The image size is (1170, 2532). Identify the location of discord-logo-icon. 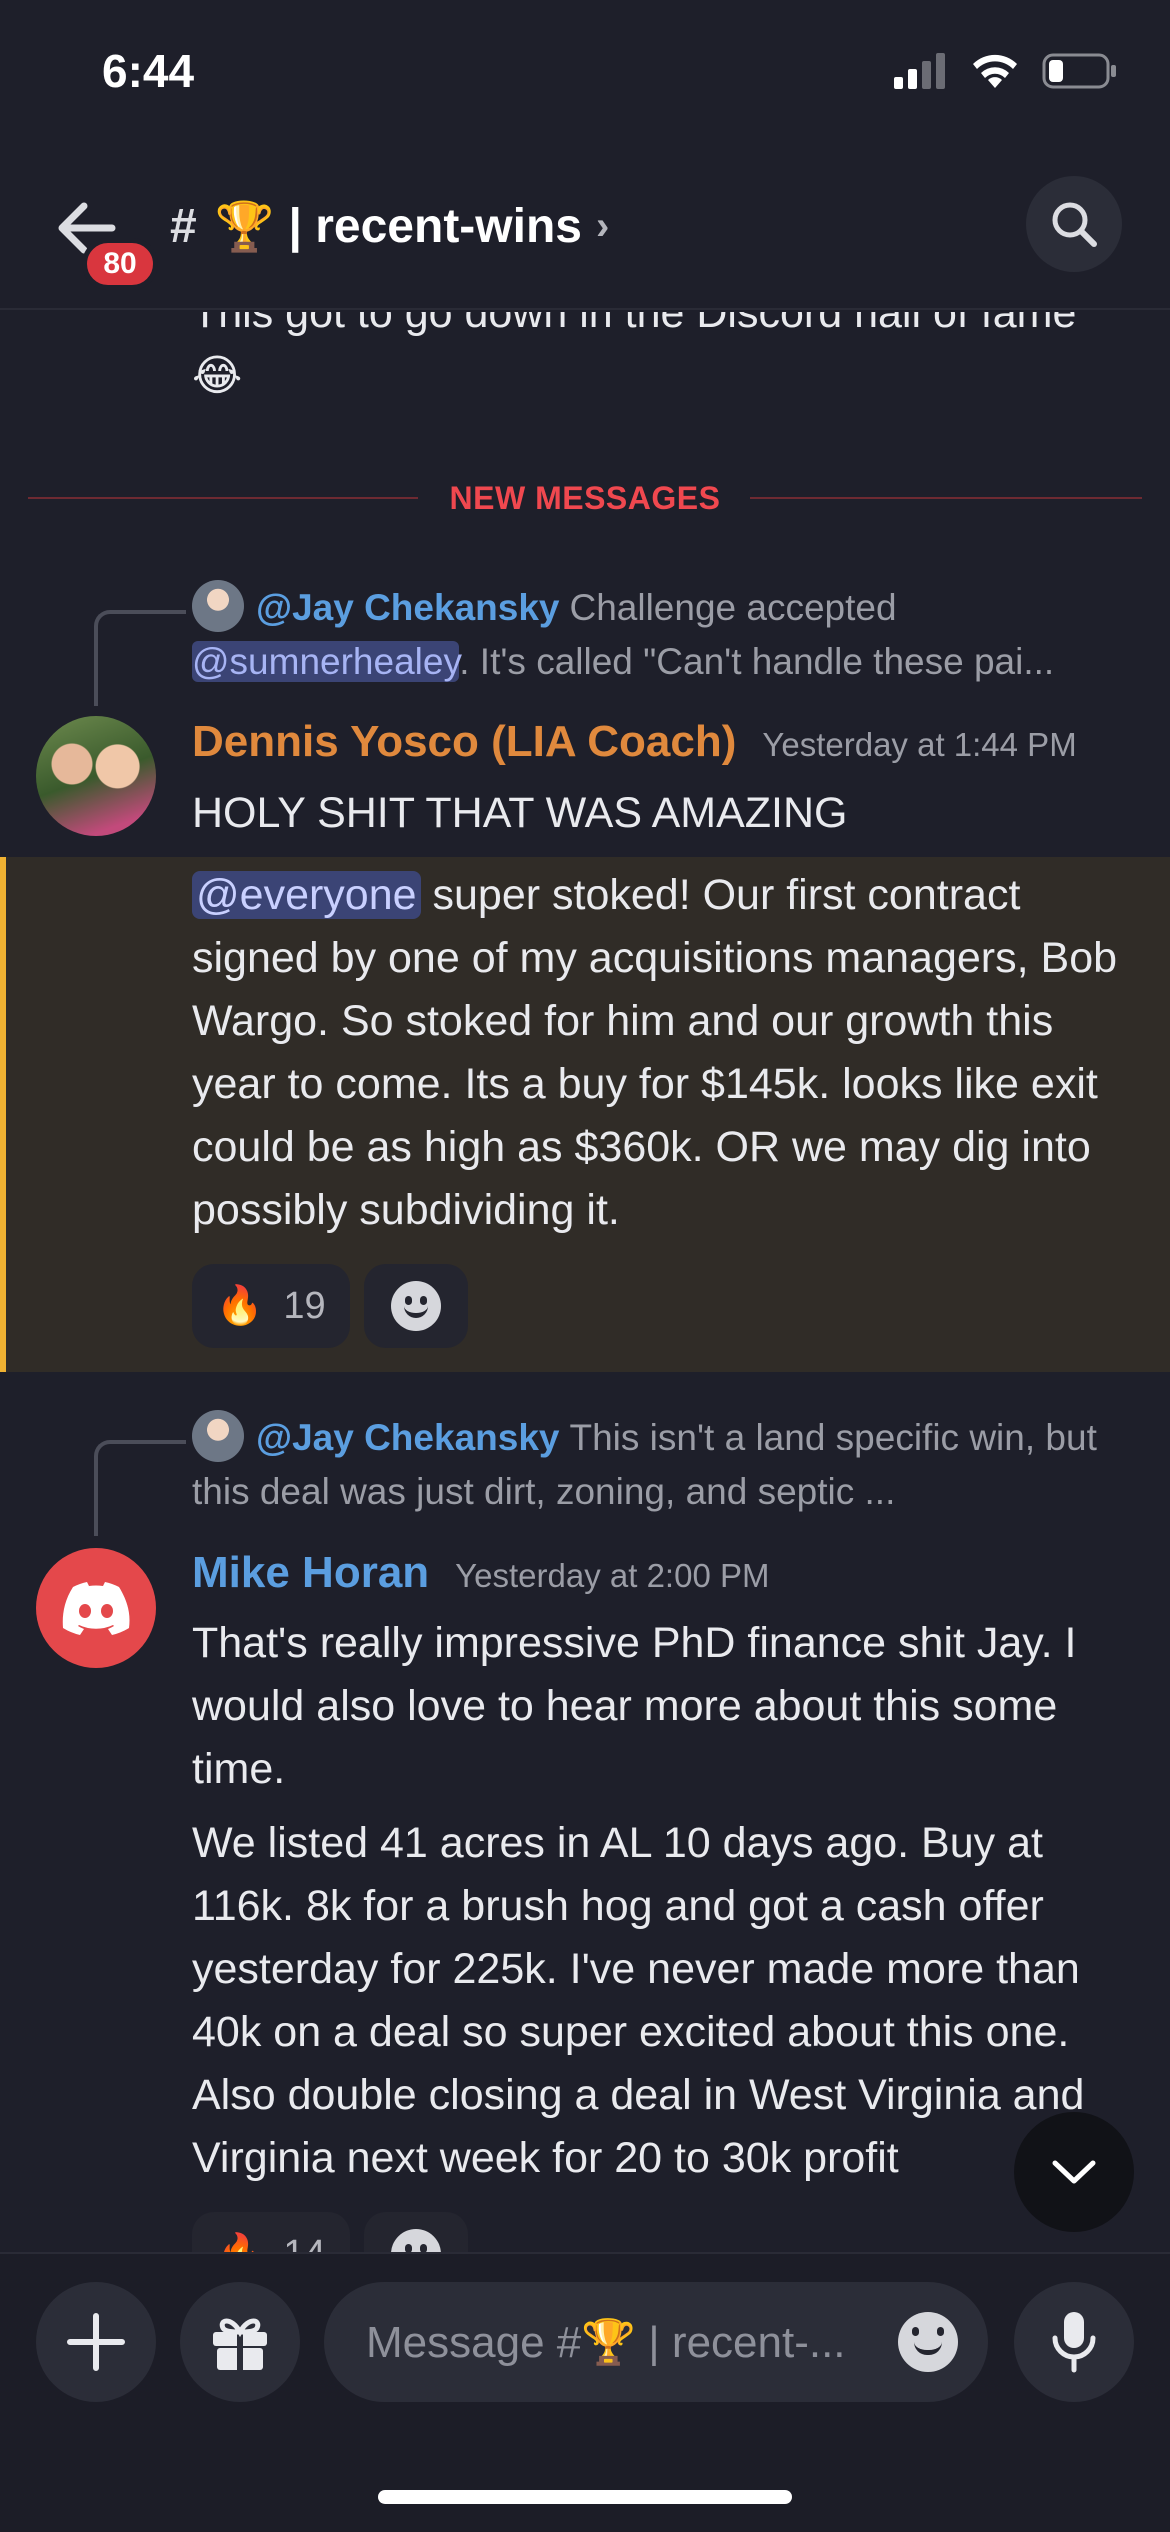
(96, 1608).